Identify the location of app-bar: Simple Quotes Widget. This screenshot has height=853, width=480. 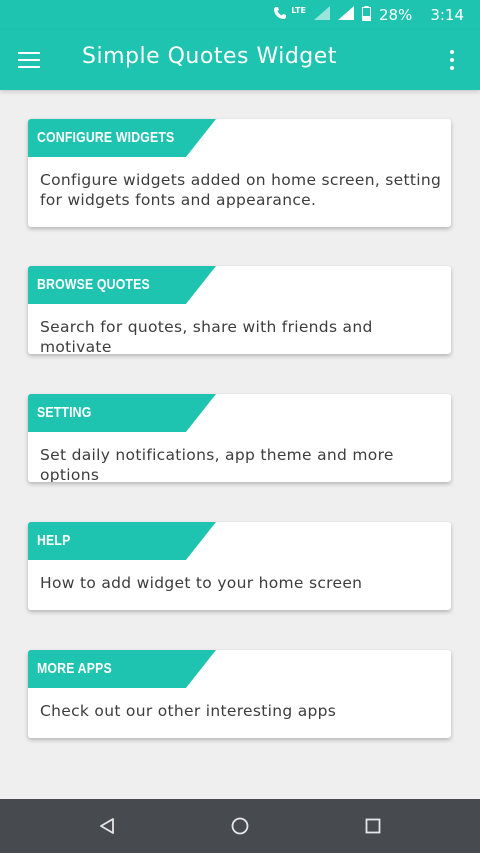
(240, 60).